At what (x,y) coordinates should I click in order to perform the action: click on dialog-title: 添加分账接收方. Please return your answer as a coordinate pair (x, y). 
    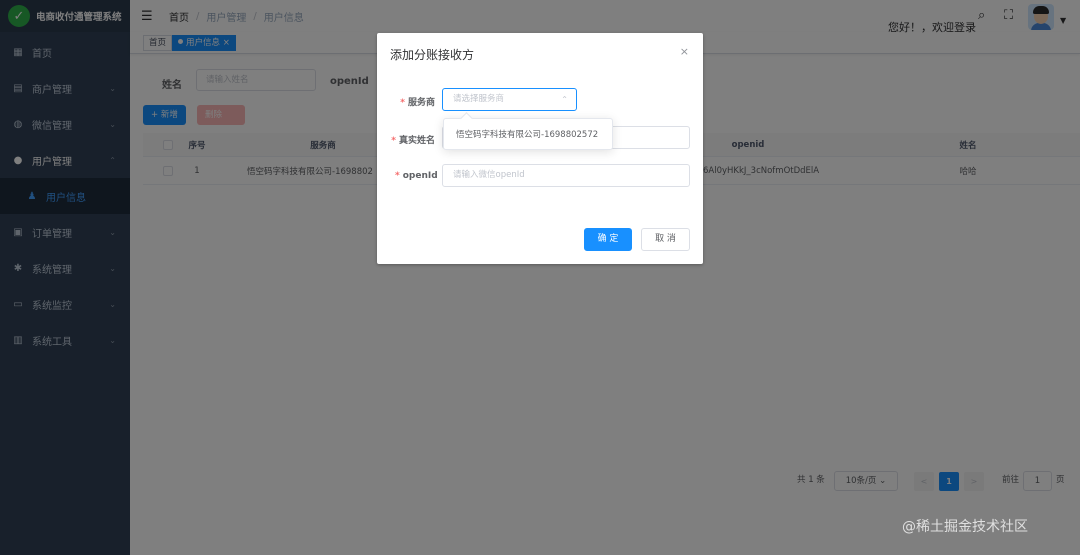
    Looking at the image, I should click on (432, 55).